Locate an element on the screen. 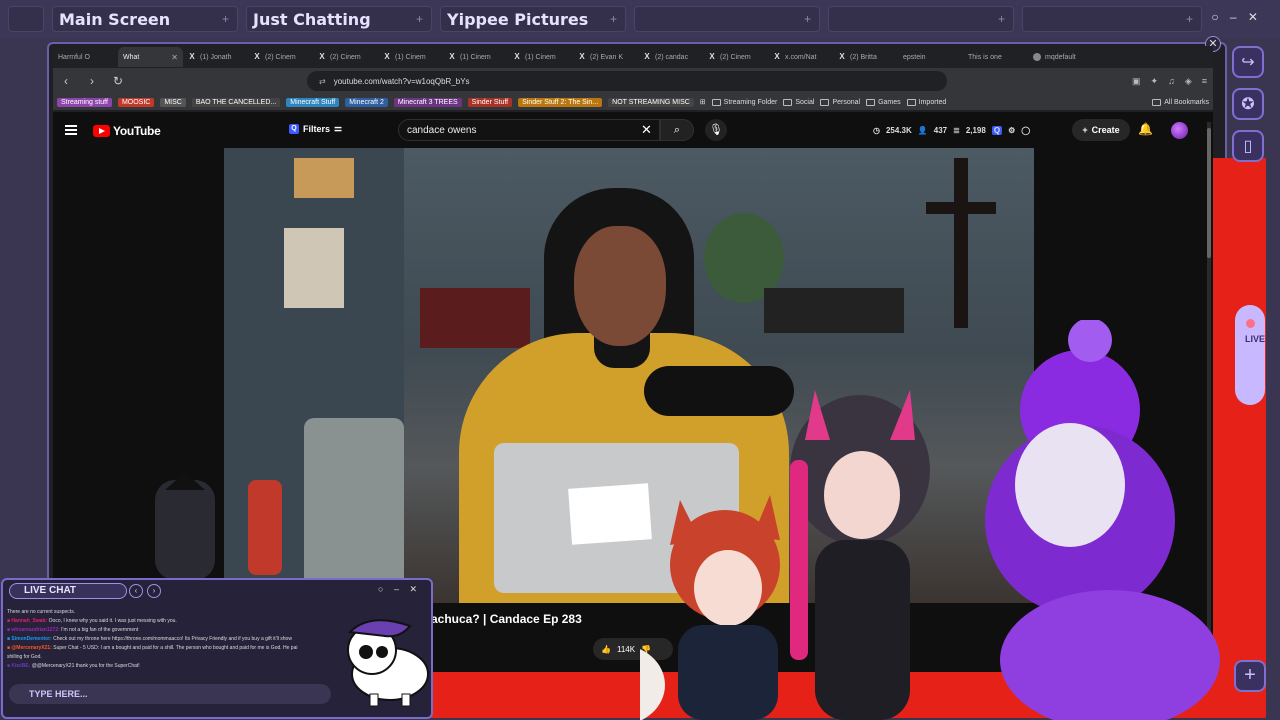 The image size is (1280, 720). chat-username: KiwiBE: is located at coordinates (20, 666).